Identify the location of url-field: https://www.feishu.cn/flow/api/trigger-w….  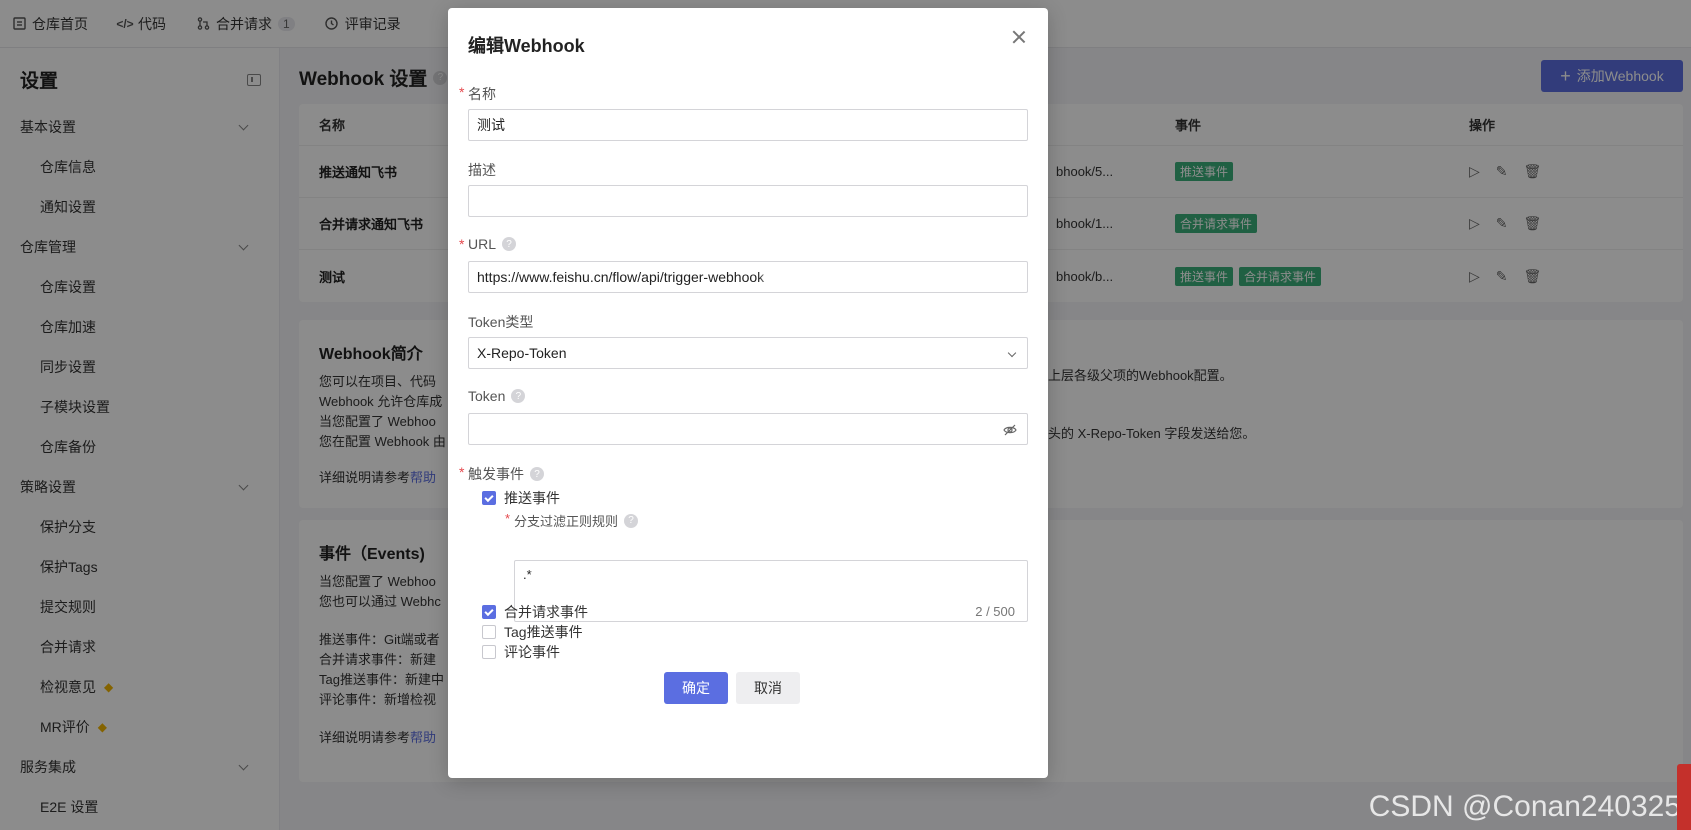
(748, 277).